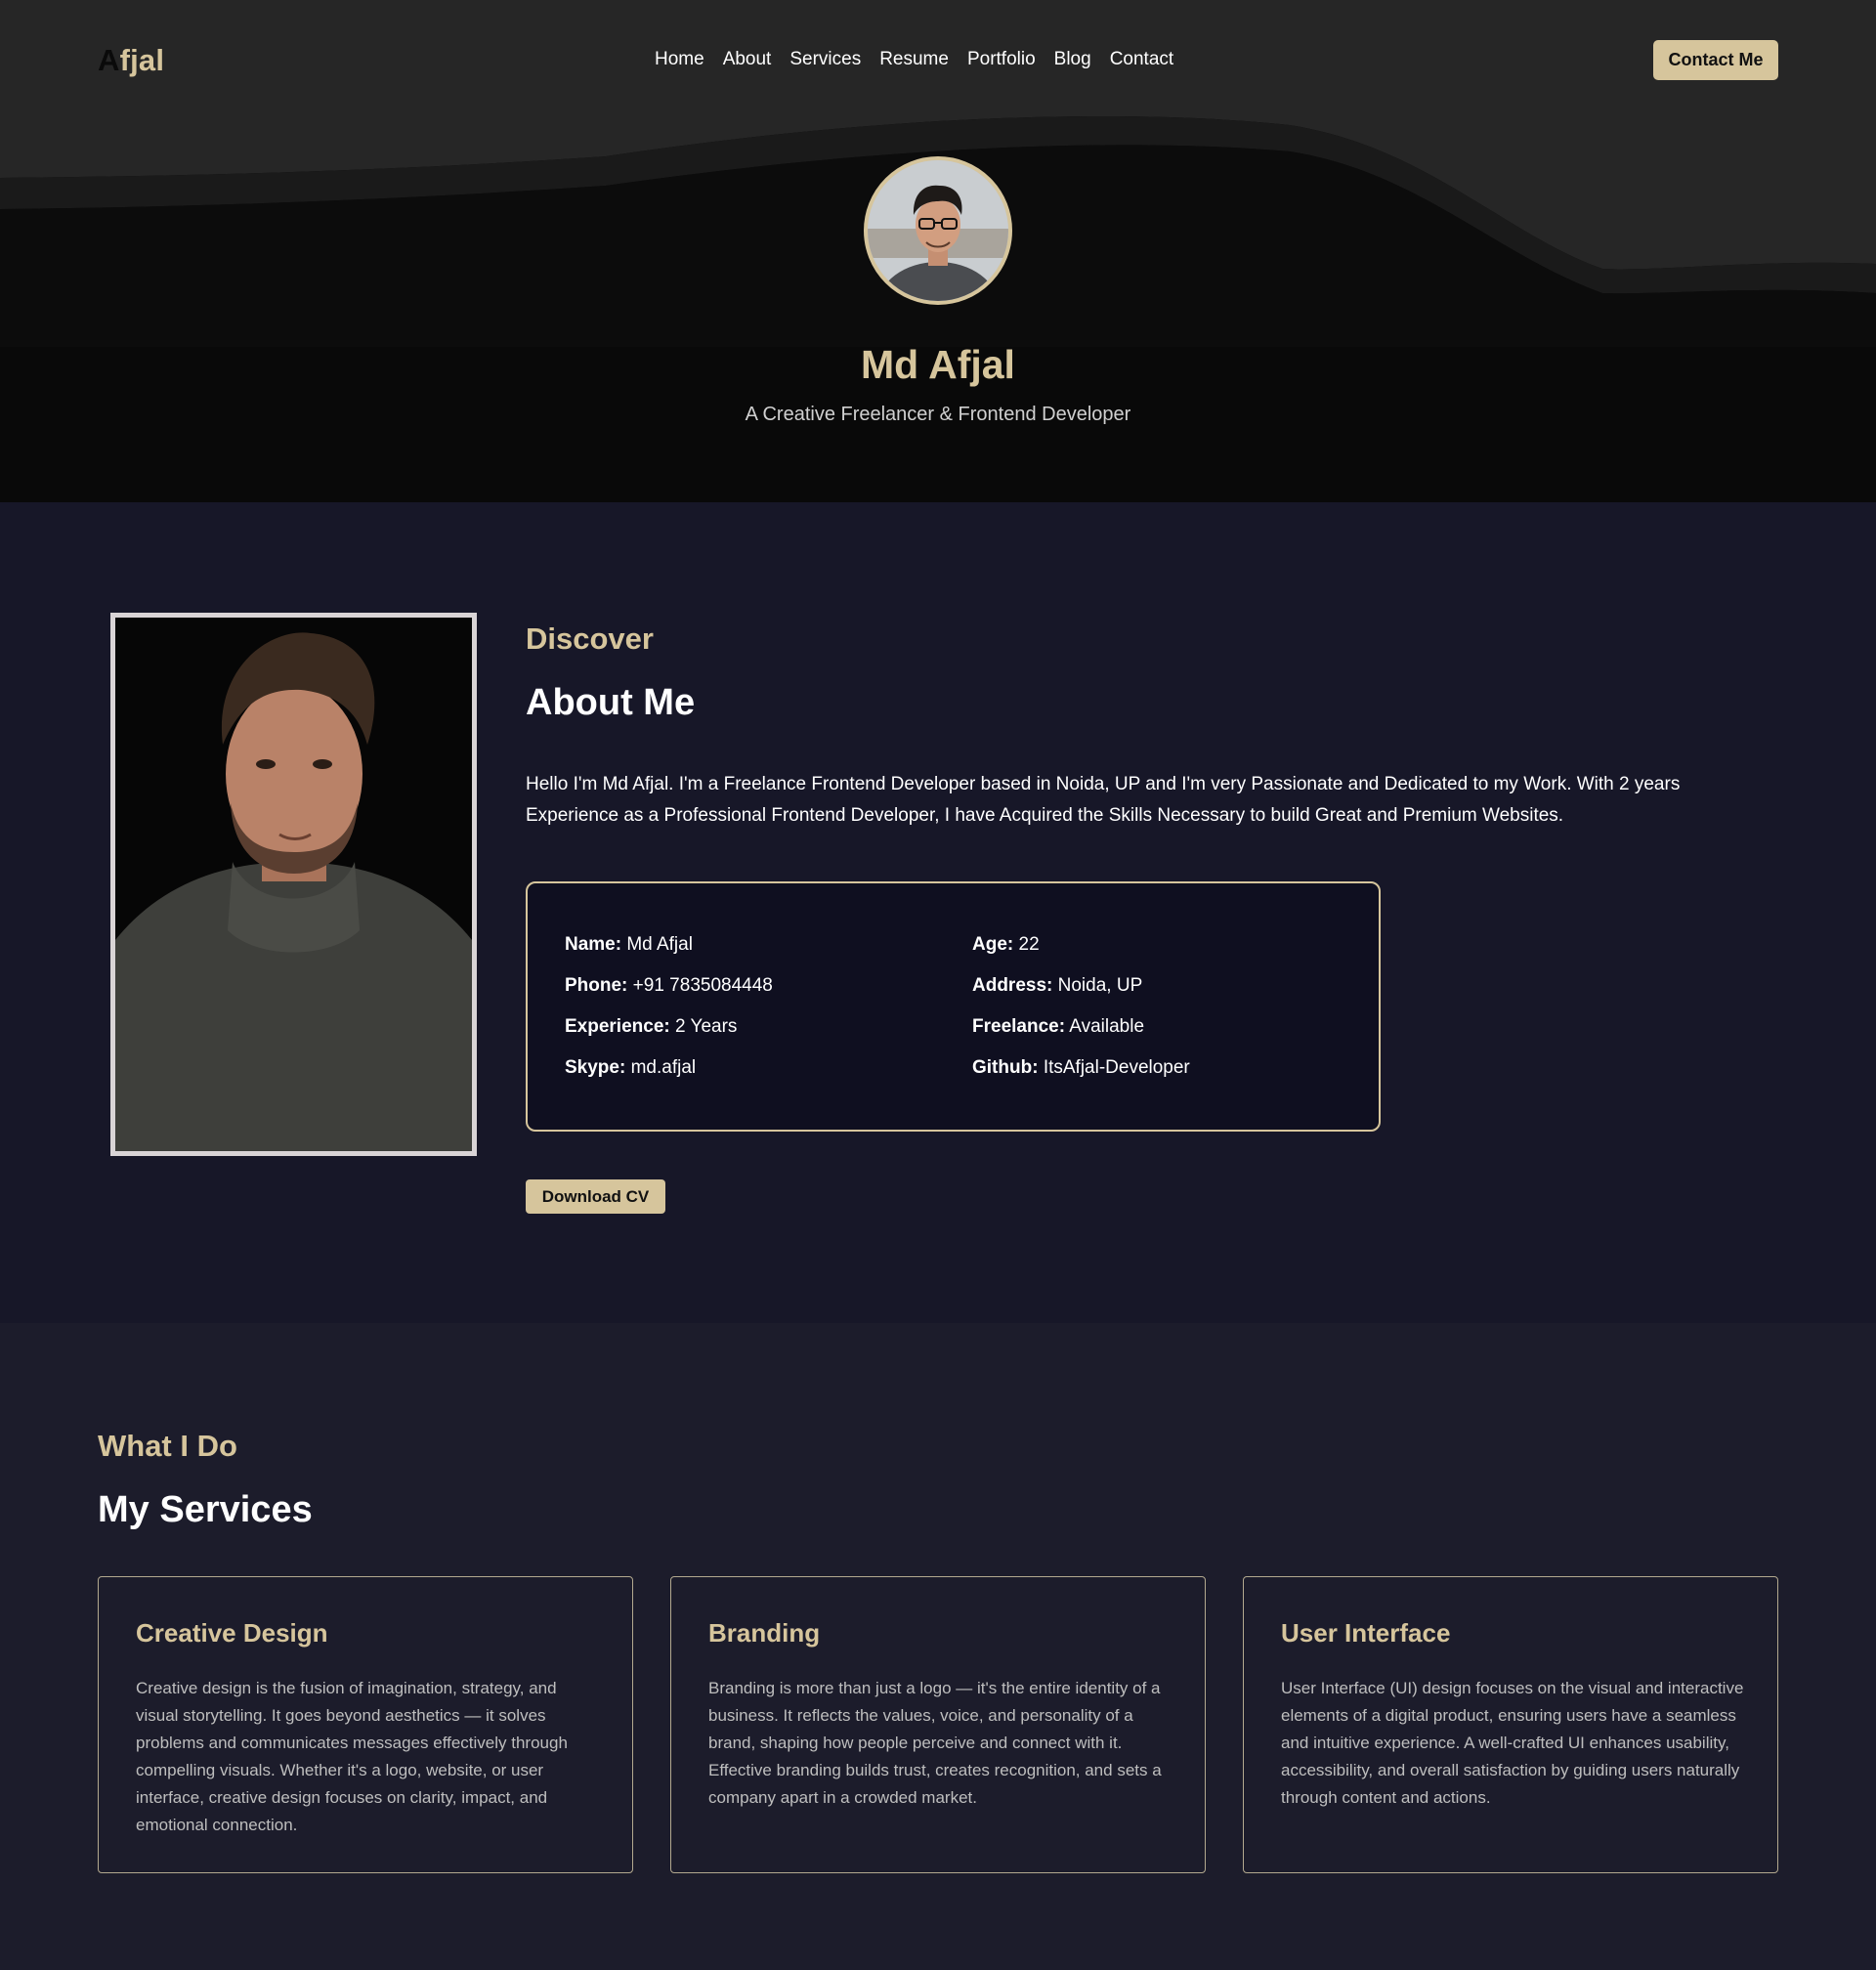 This screenshot has width=1876, height=1970. I want to click on info-age: Age: 22, so click(1006, 945).